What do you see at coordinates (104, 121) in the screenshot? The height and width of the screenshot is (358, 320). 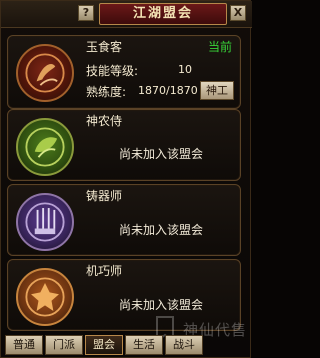 I see `guild-name: 神农侍` at bounding box center [104, 121].